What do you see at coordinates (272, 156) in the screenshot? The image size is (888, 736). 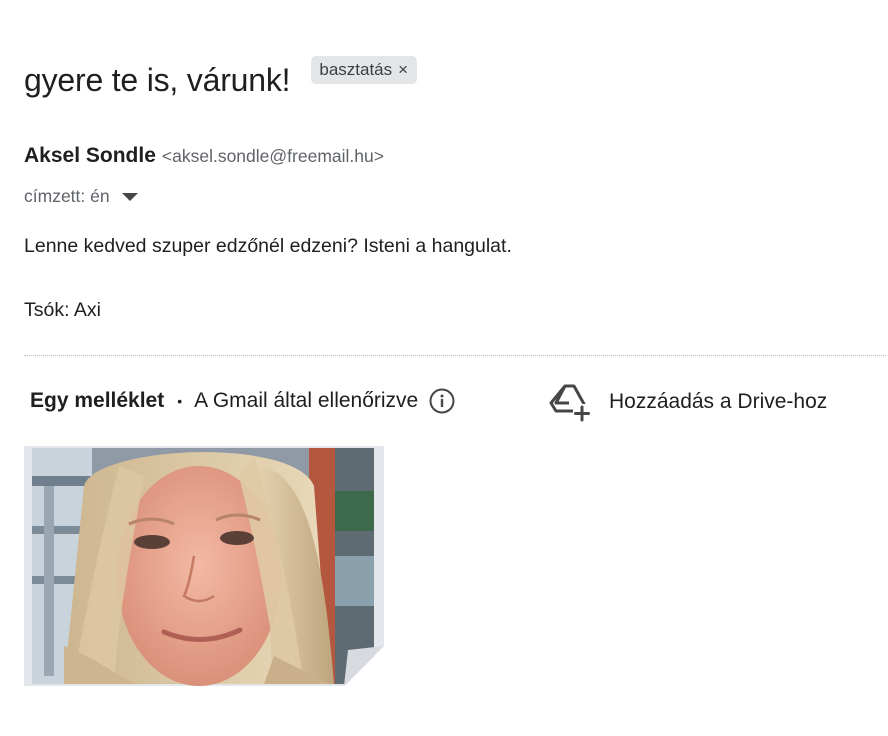 I see `sender-email: <aksel.sondle@freemail.hu>` at bounding box center [272, 156].